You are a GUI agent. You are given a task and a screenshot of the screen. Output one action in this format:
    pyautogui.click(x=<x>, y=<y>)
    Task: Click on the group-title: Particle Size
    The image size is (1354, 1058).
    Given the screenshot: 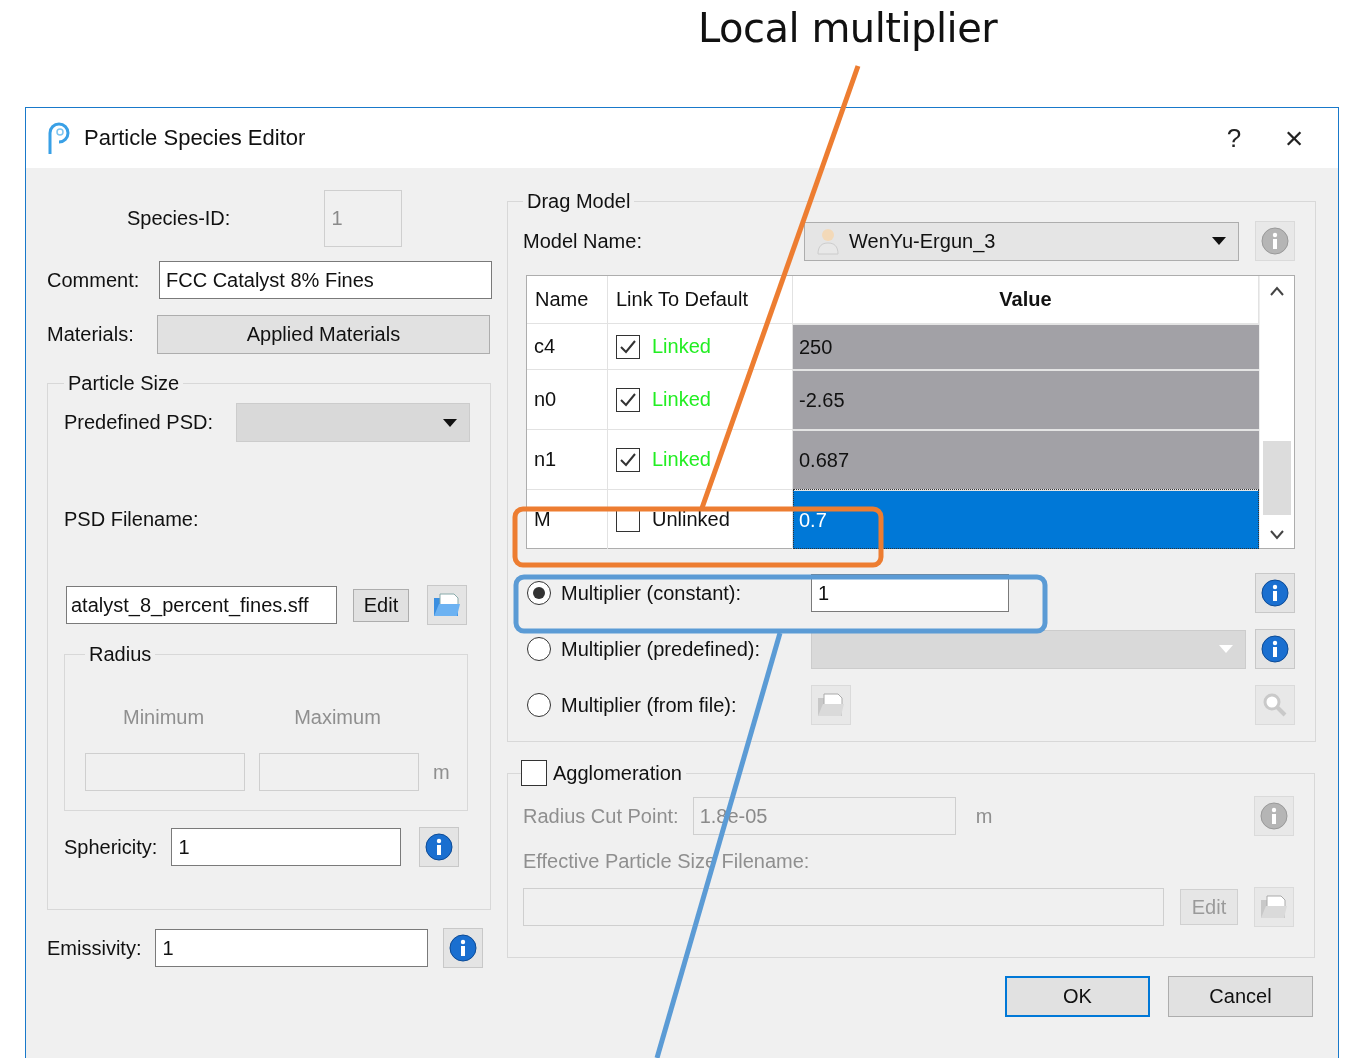 What is the action you would take?
    pyautogui.click(x=124, y=383)
    